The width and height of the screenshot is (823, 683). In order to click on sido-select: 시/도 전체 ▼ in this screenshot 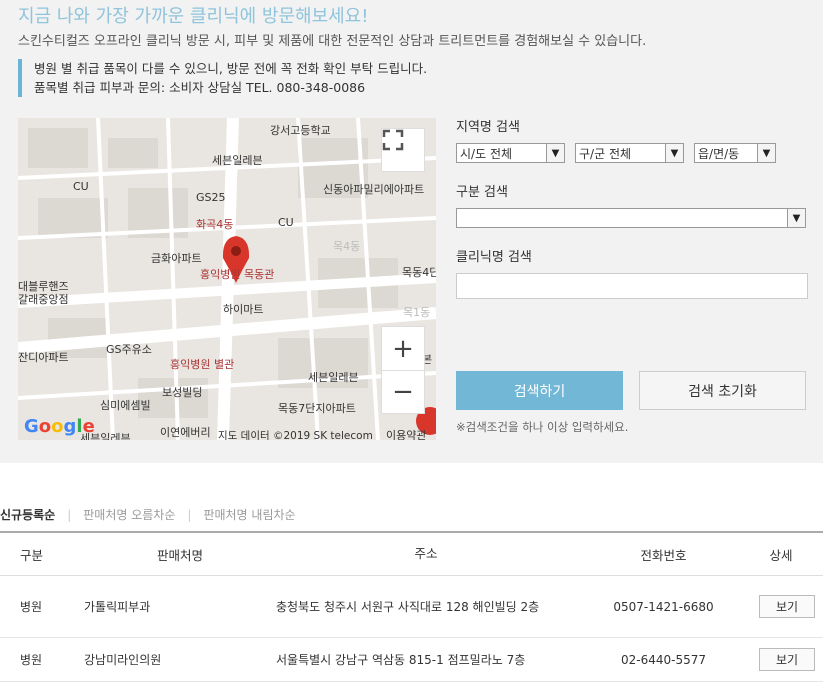, I will do `click(510, 153)`.